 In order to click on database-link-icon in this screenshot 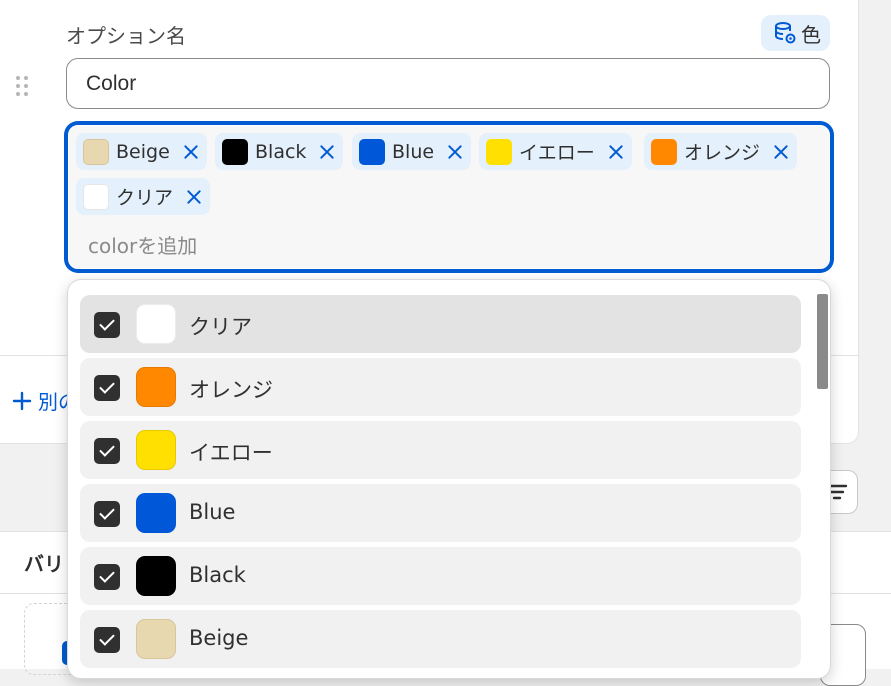, I will do `click(785, 33)`.